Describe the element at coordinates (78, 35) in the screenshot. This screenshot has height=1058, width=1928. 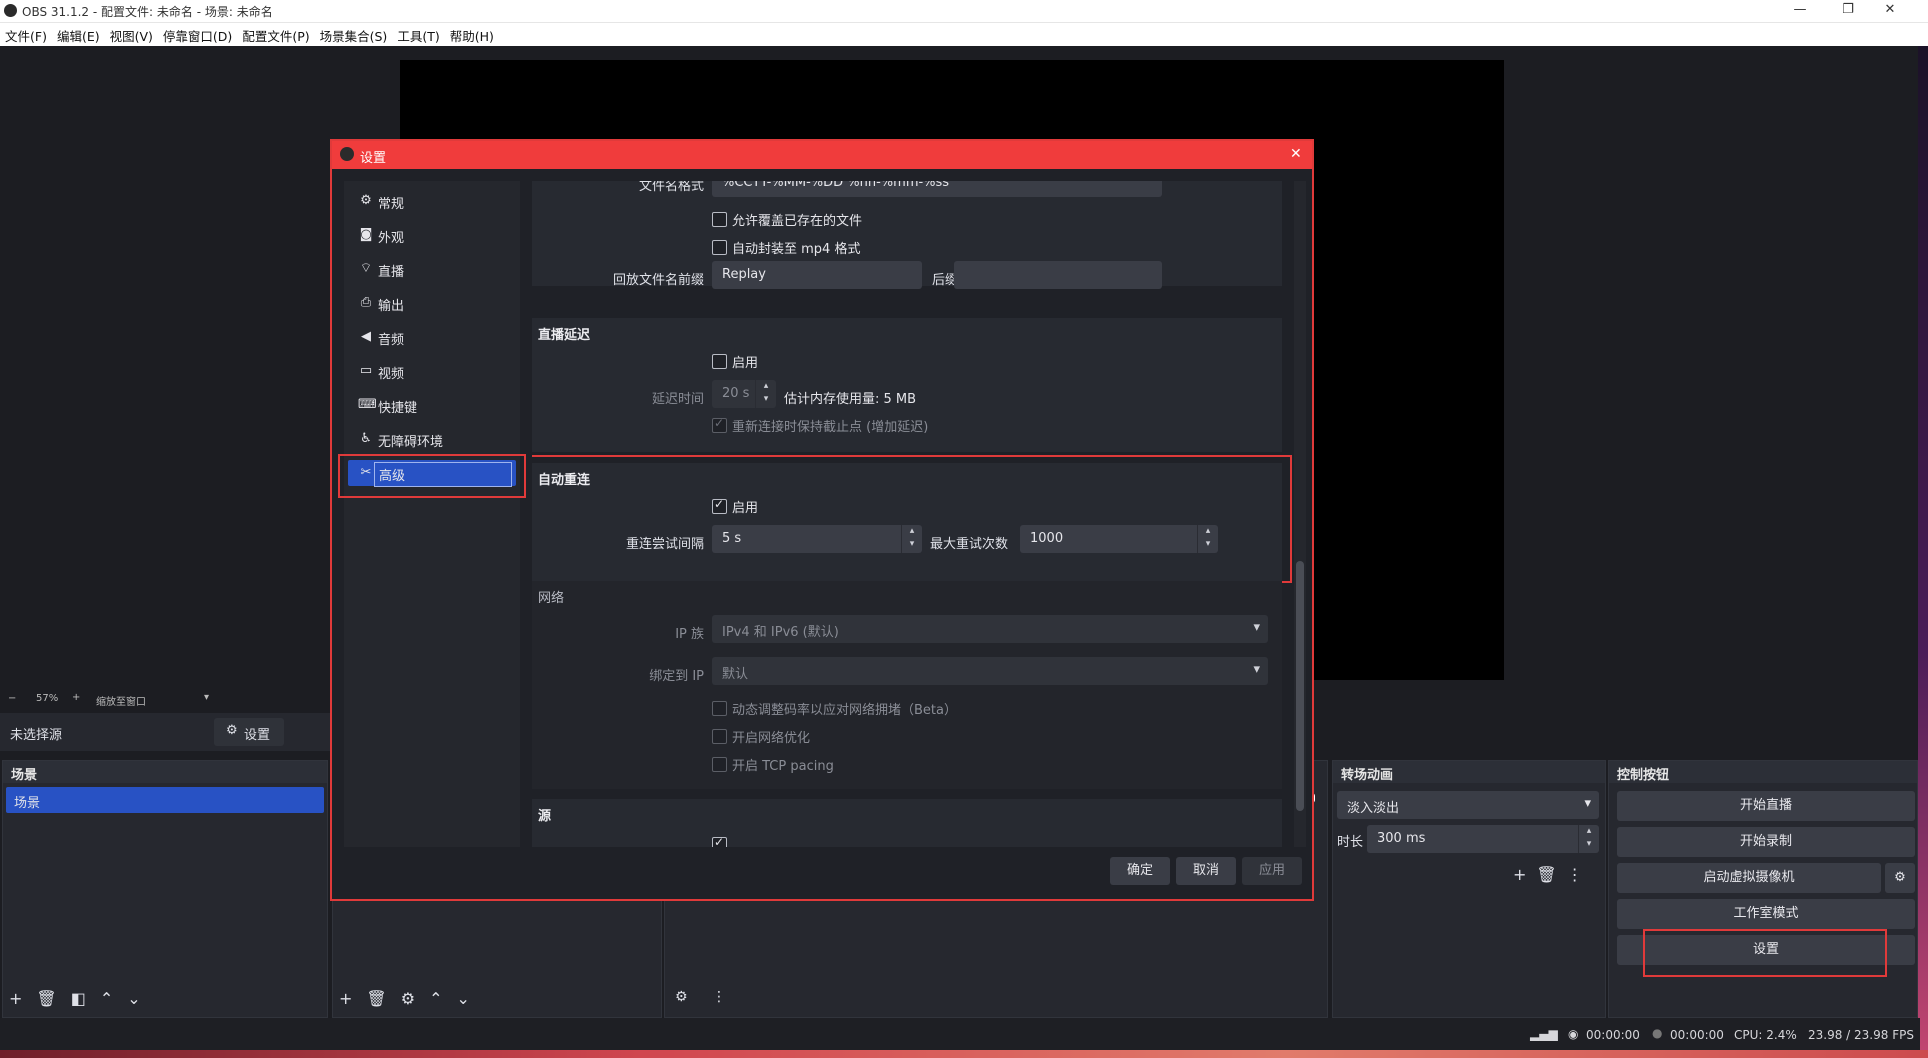
I see `menu-edit: 编辑(E)` at that location.